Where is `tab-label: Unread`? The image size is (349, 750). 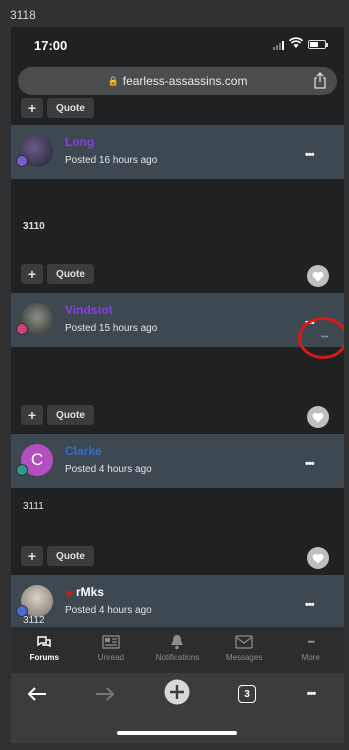
tab-label: Unread is located at coordinates (111, 657).